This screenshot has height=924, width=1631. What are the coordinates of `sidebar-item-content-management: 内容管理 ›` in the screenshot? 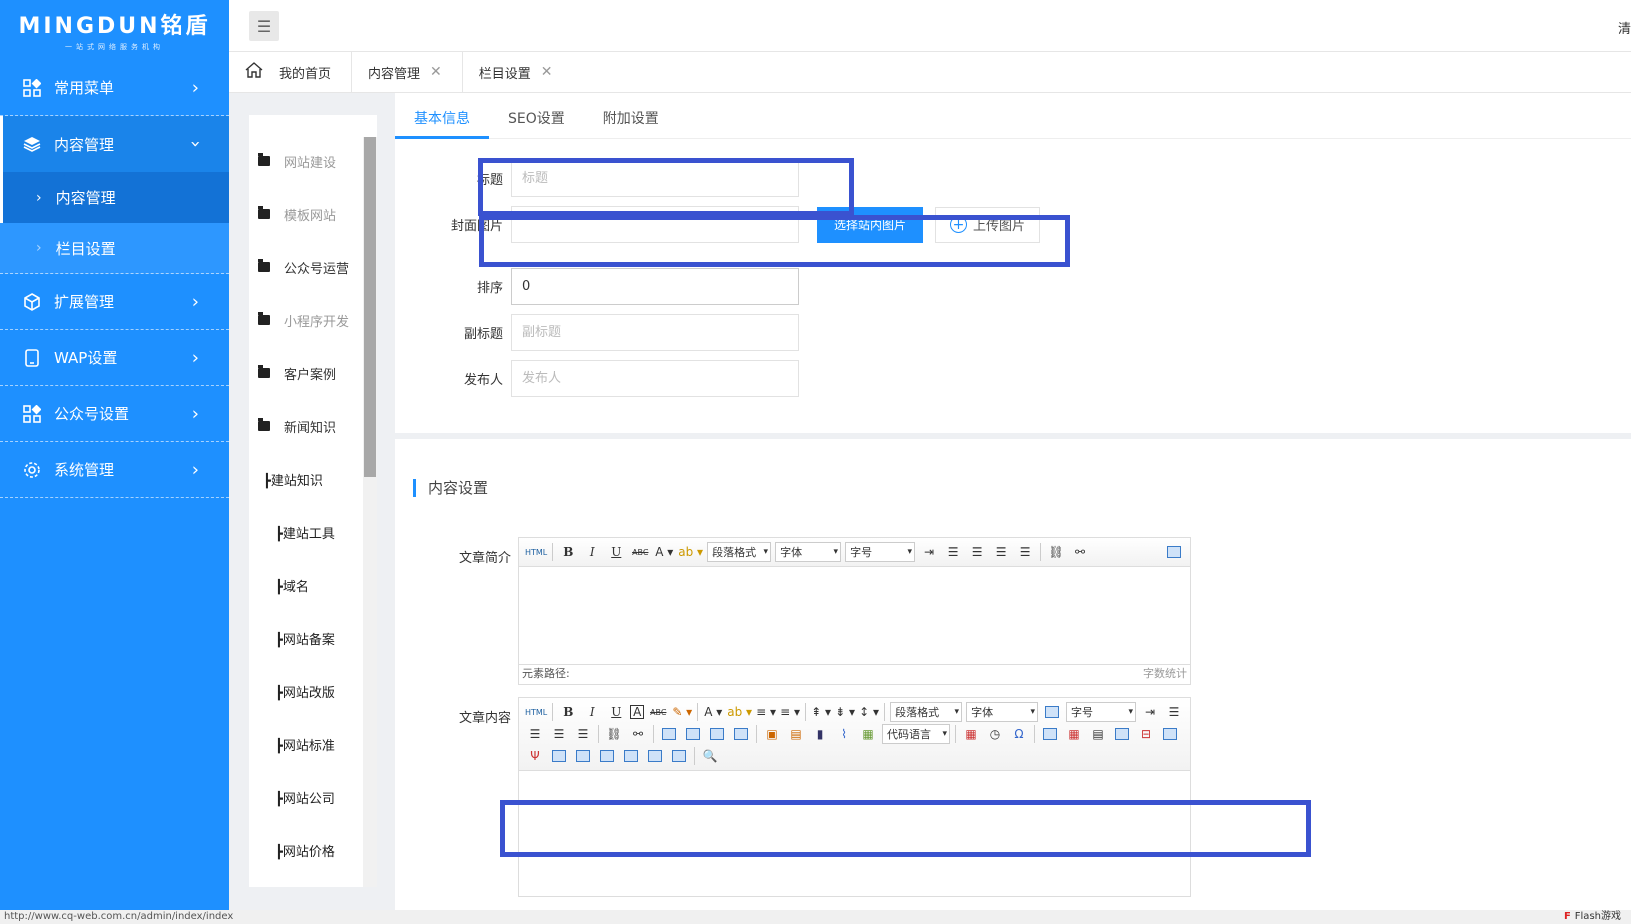 It's located at (114, 144).